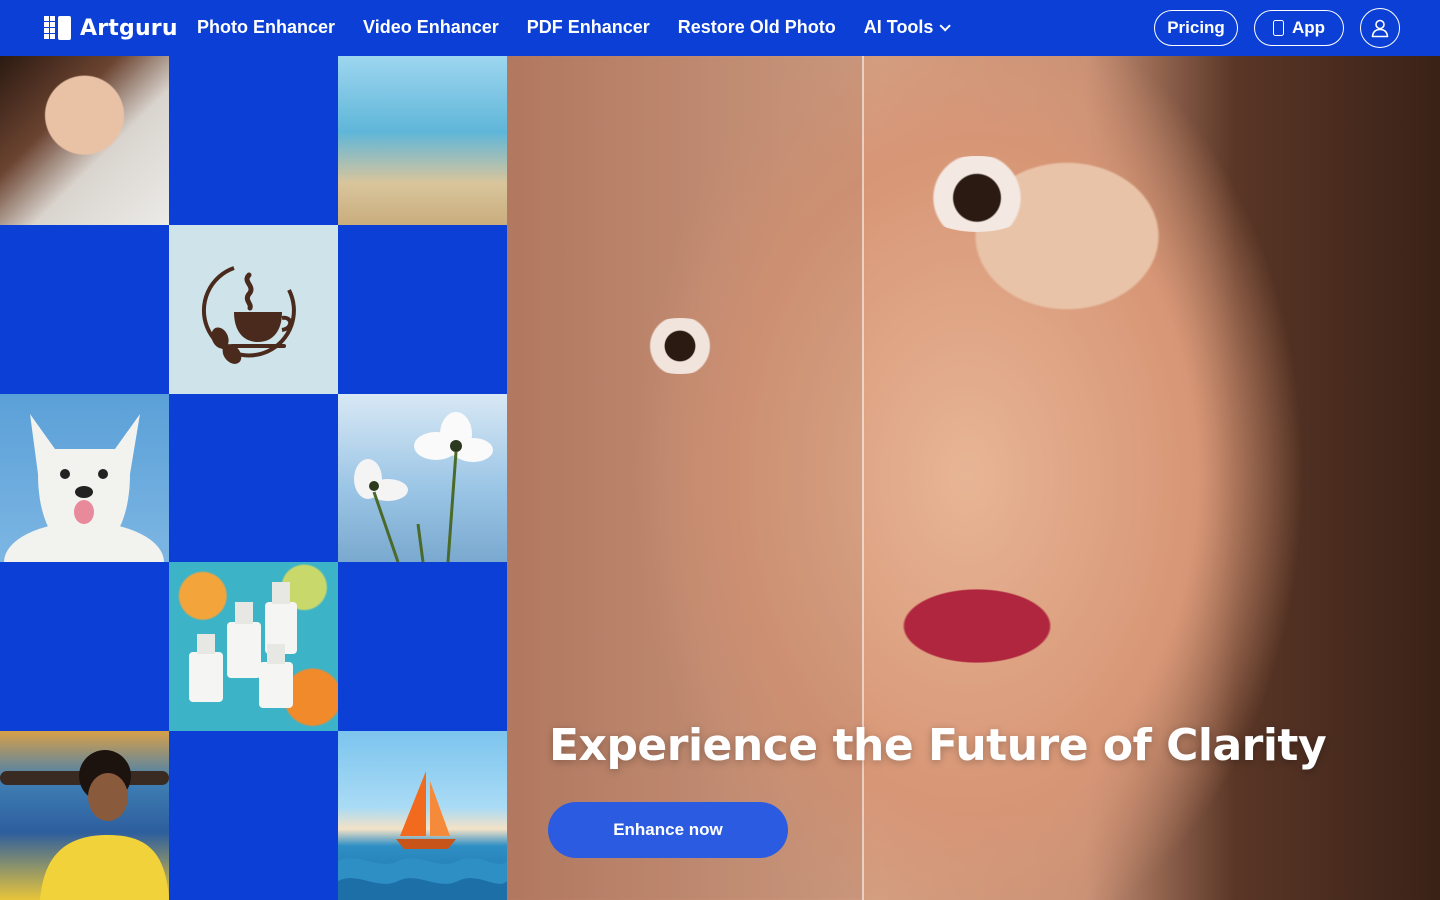 This screenshot has height=900, width=1440. I want to click on hero-title: Experience the Future of Clarity, so click(938, 745).